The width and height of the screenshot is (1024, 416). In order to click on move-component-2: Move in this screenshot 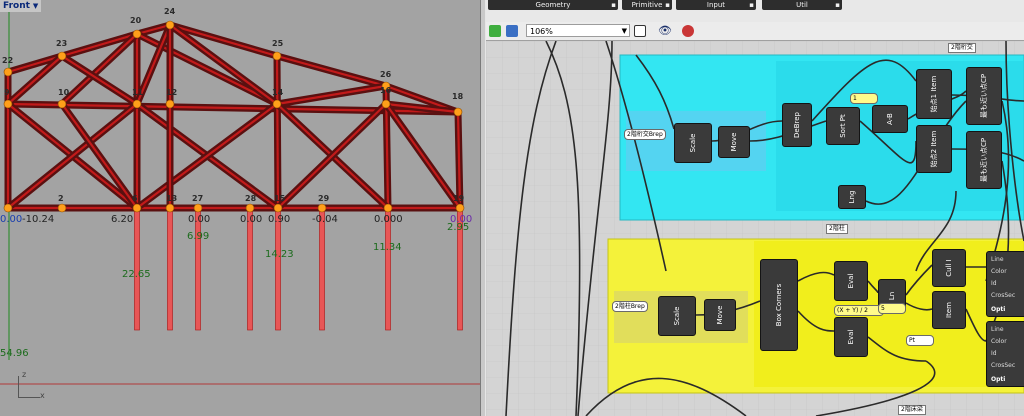, I will do `click(720, 315)`.